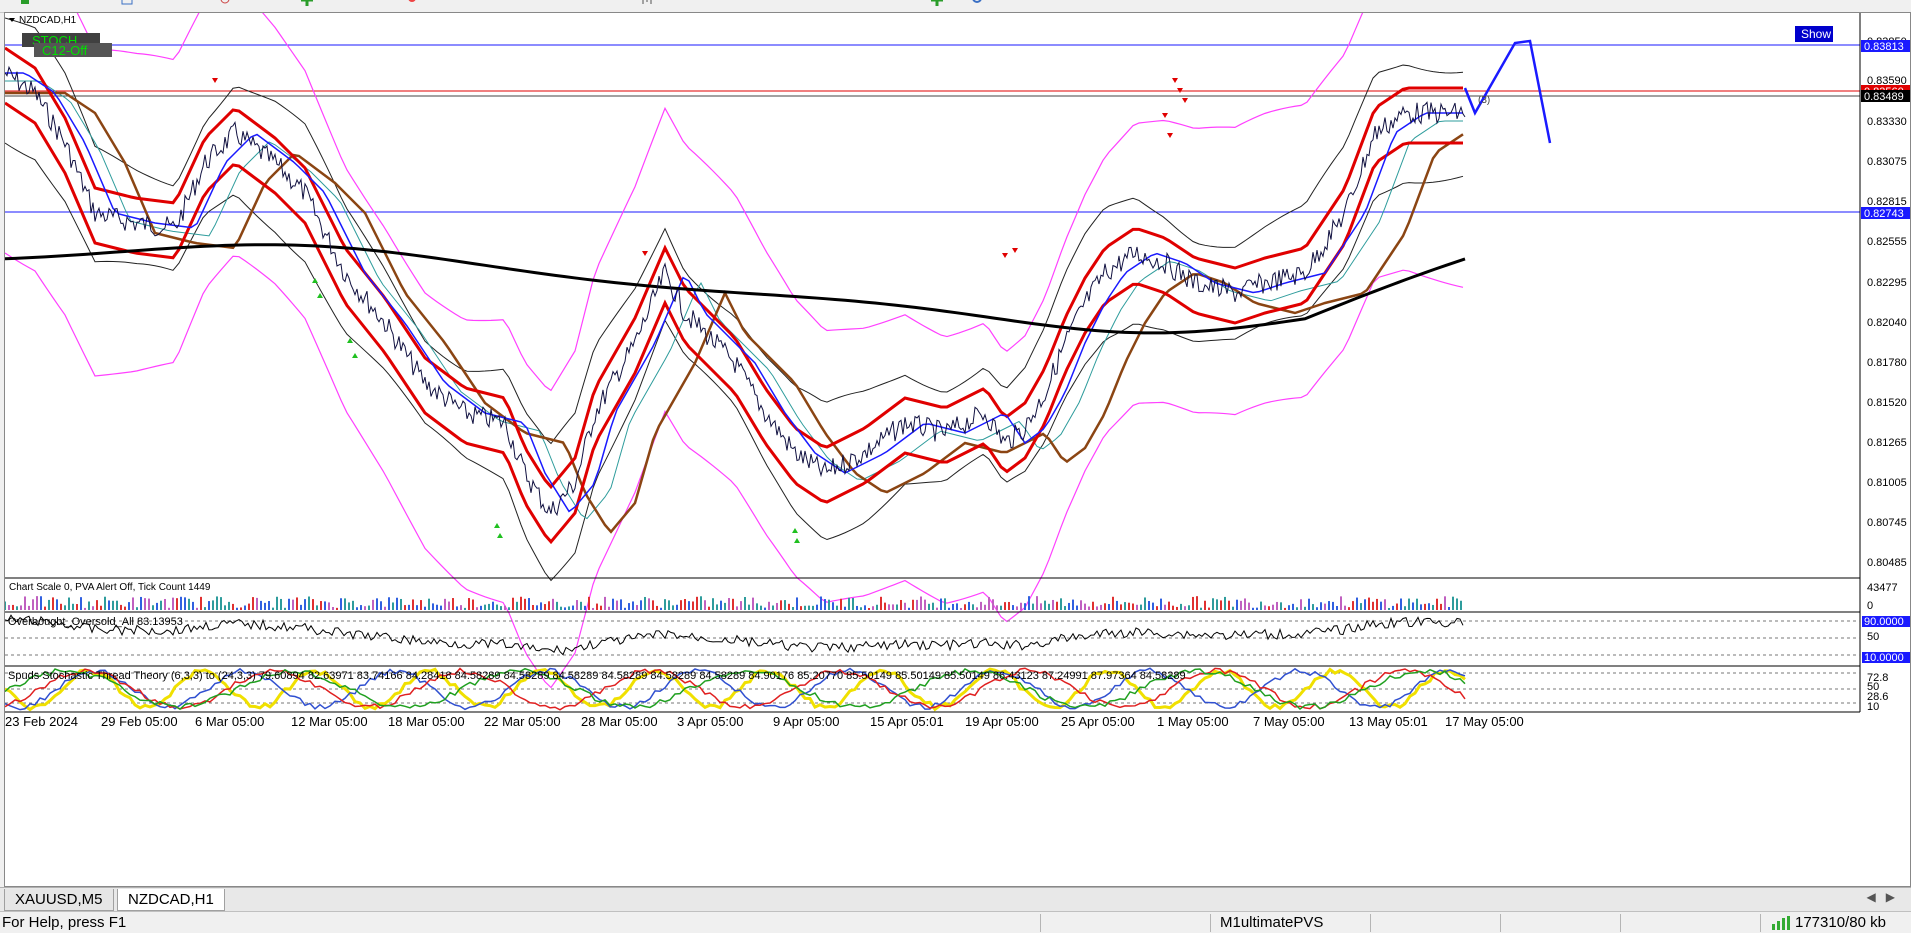  I want to click on time-axis-label: 6 Mar 05:00, so click(229, 721).